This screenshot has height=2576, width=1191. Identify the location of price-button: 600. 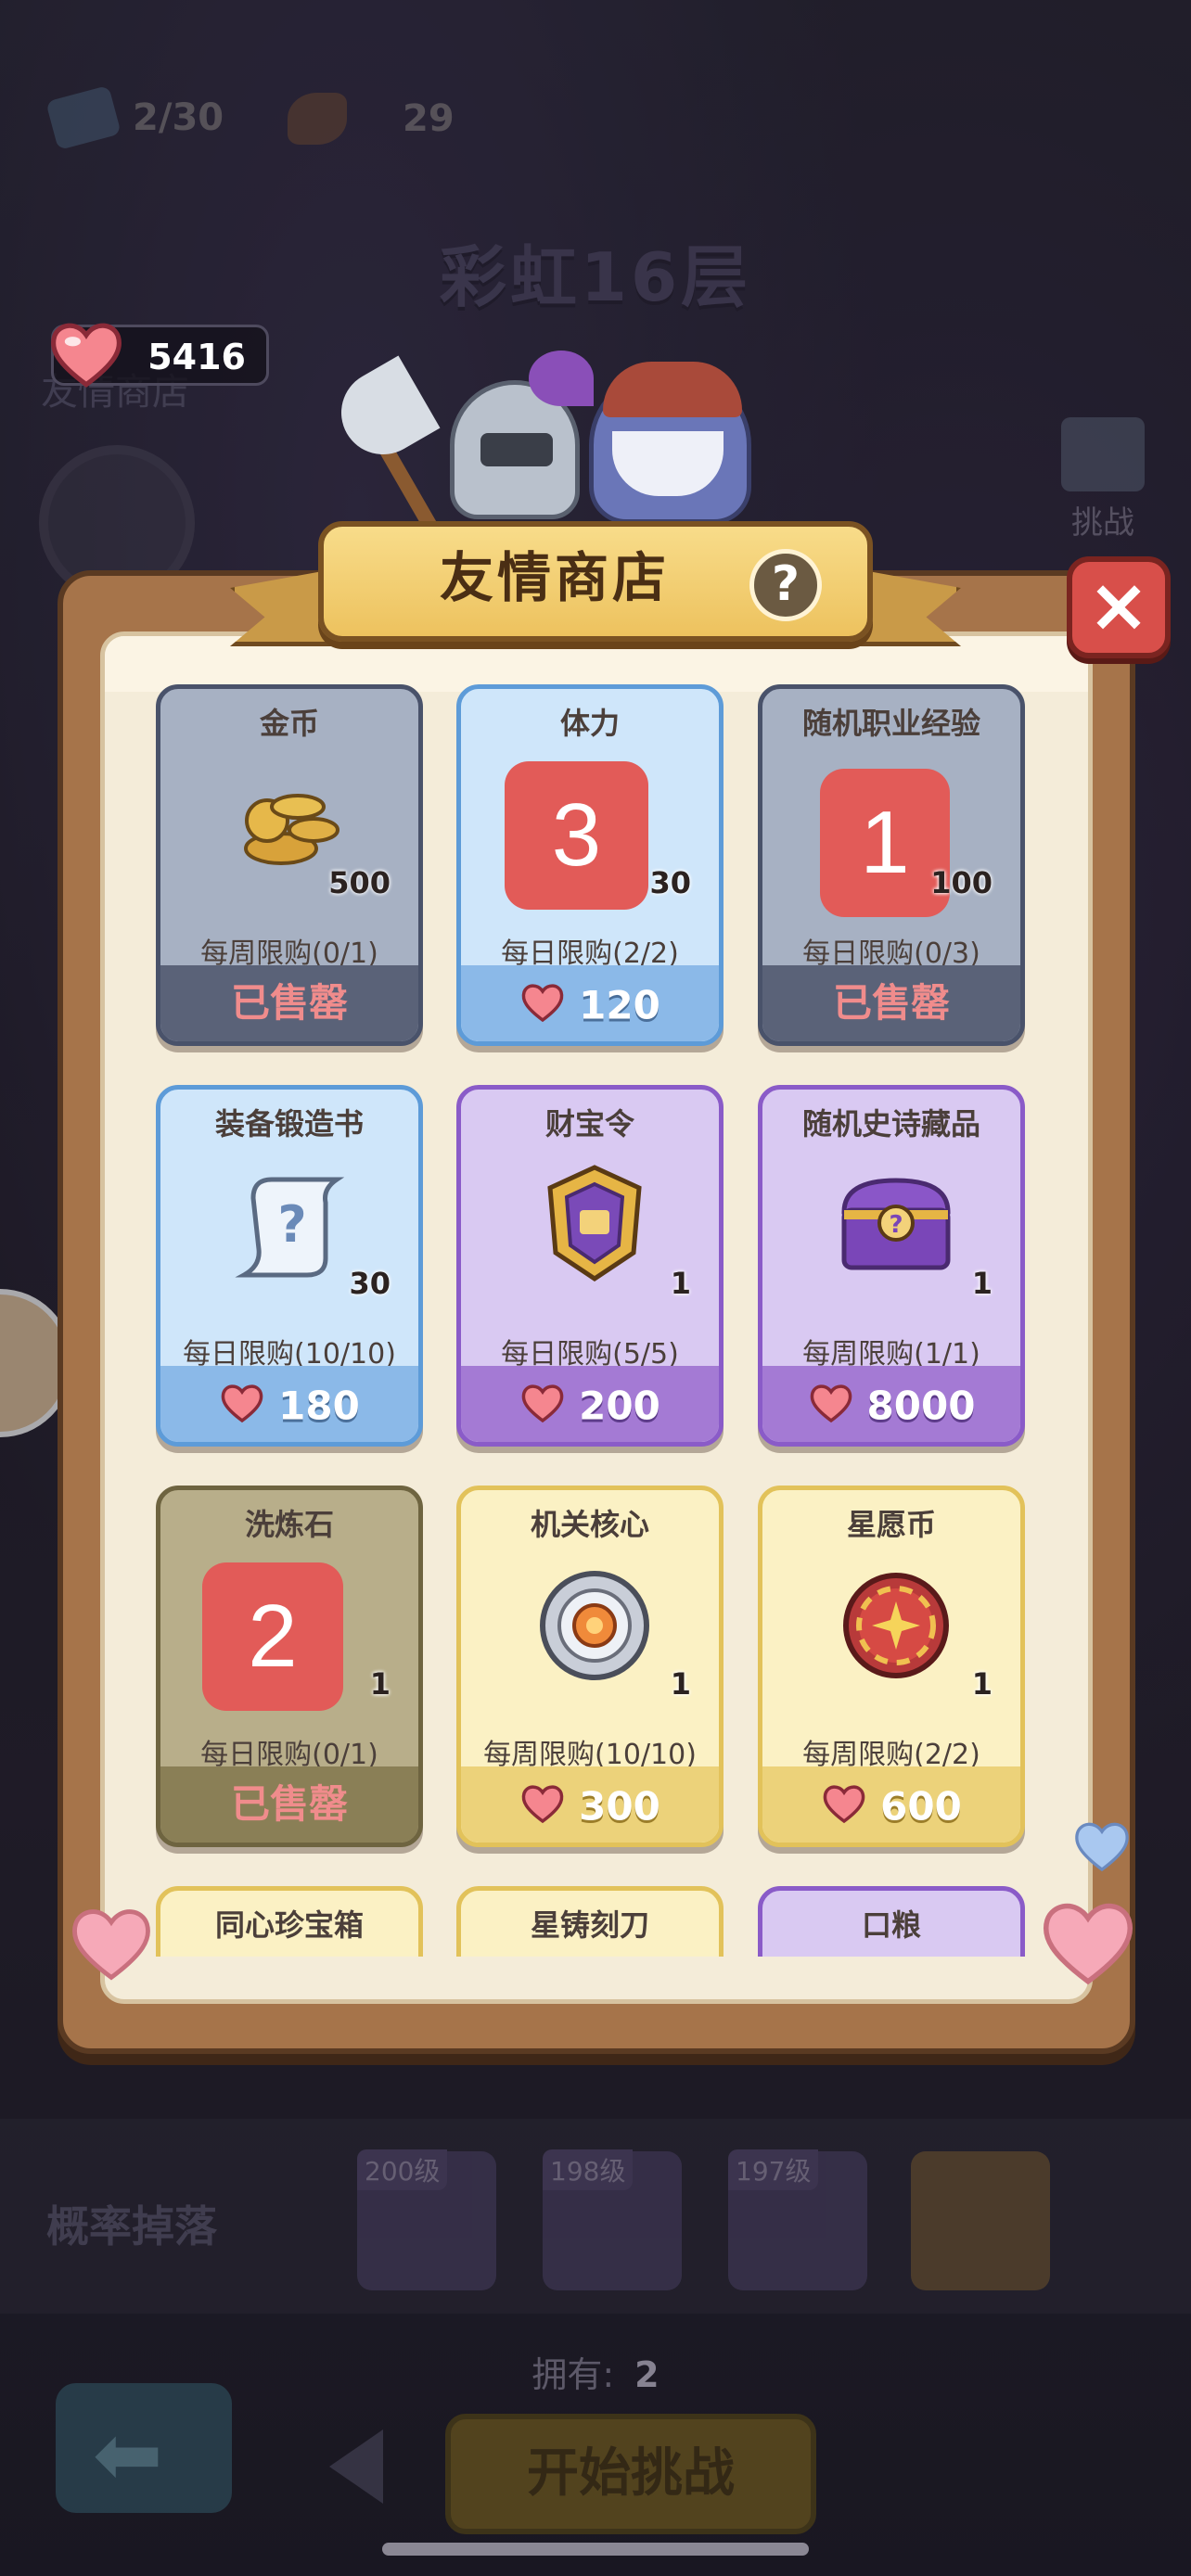
(891, 1805).